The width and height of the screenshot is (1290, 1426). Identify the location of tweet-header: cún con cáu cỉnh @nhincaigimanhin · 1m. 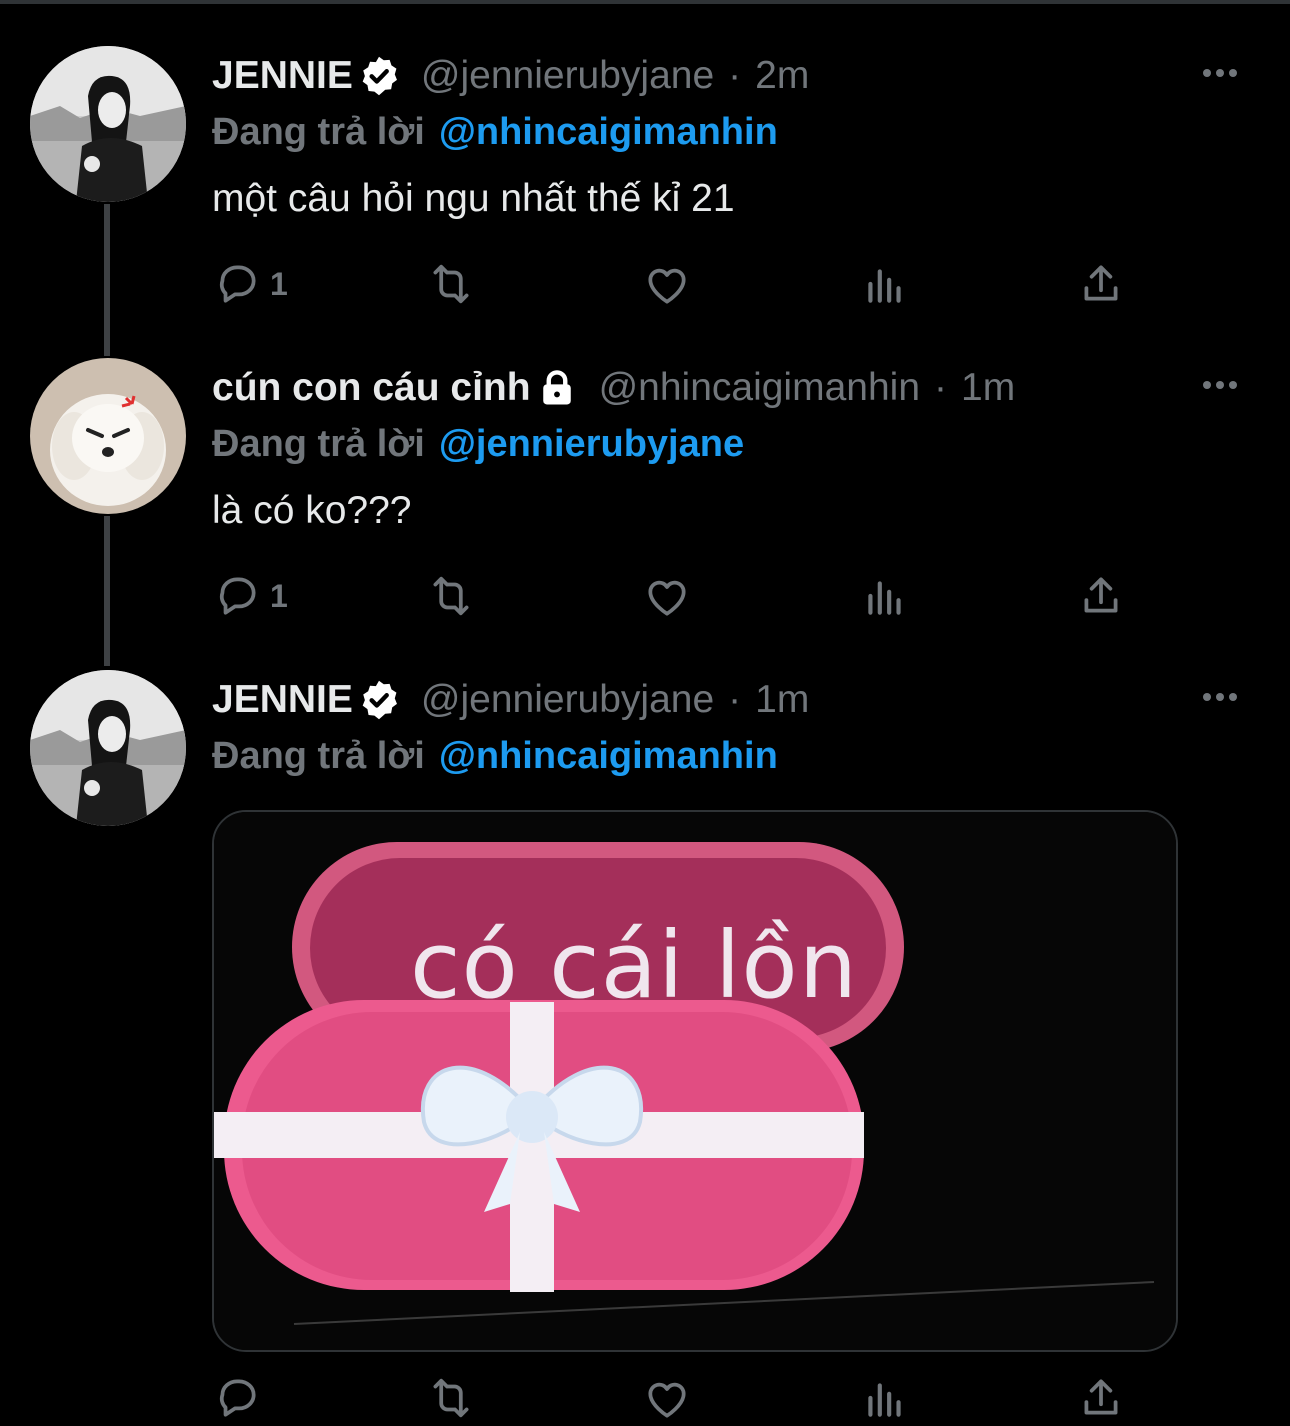
(731, 388).